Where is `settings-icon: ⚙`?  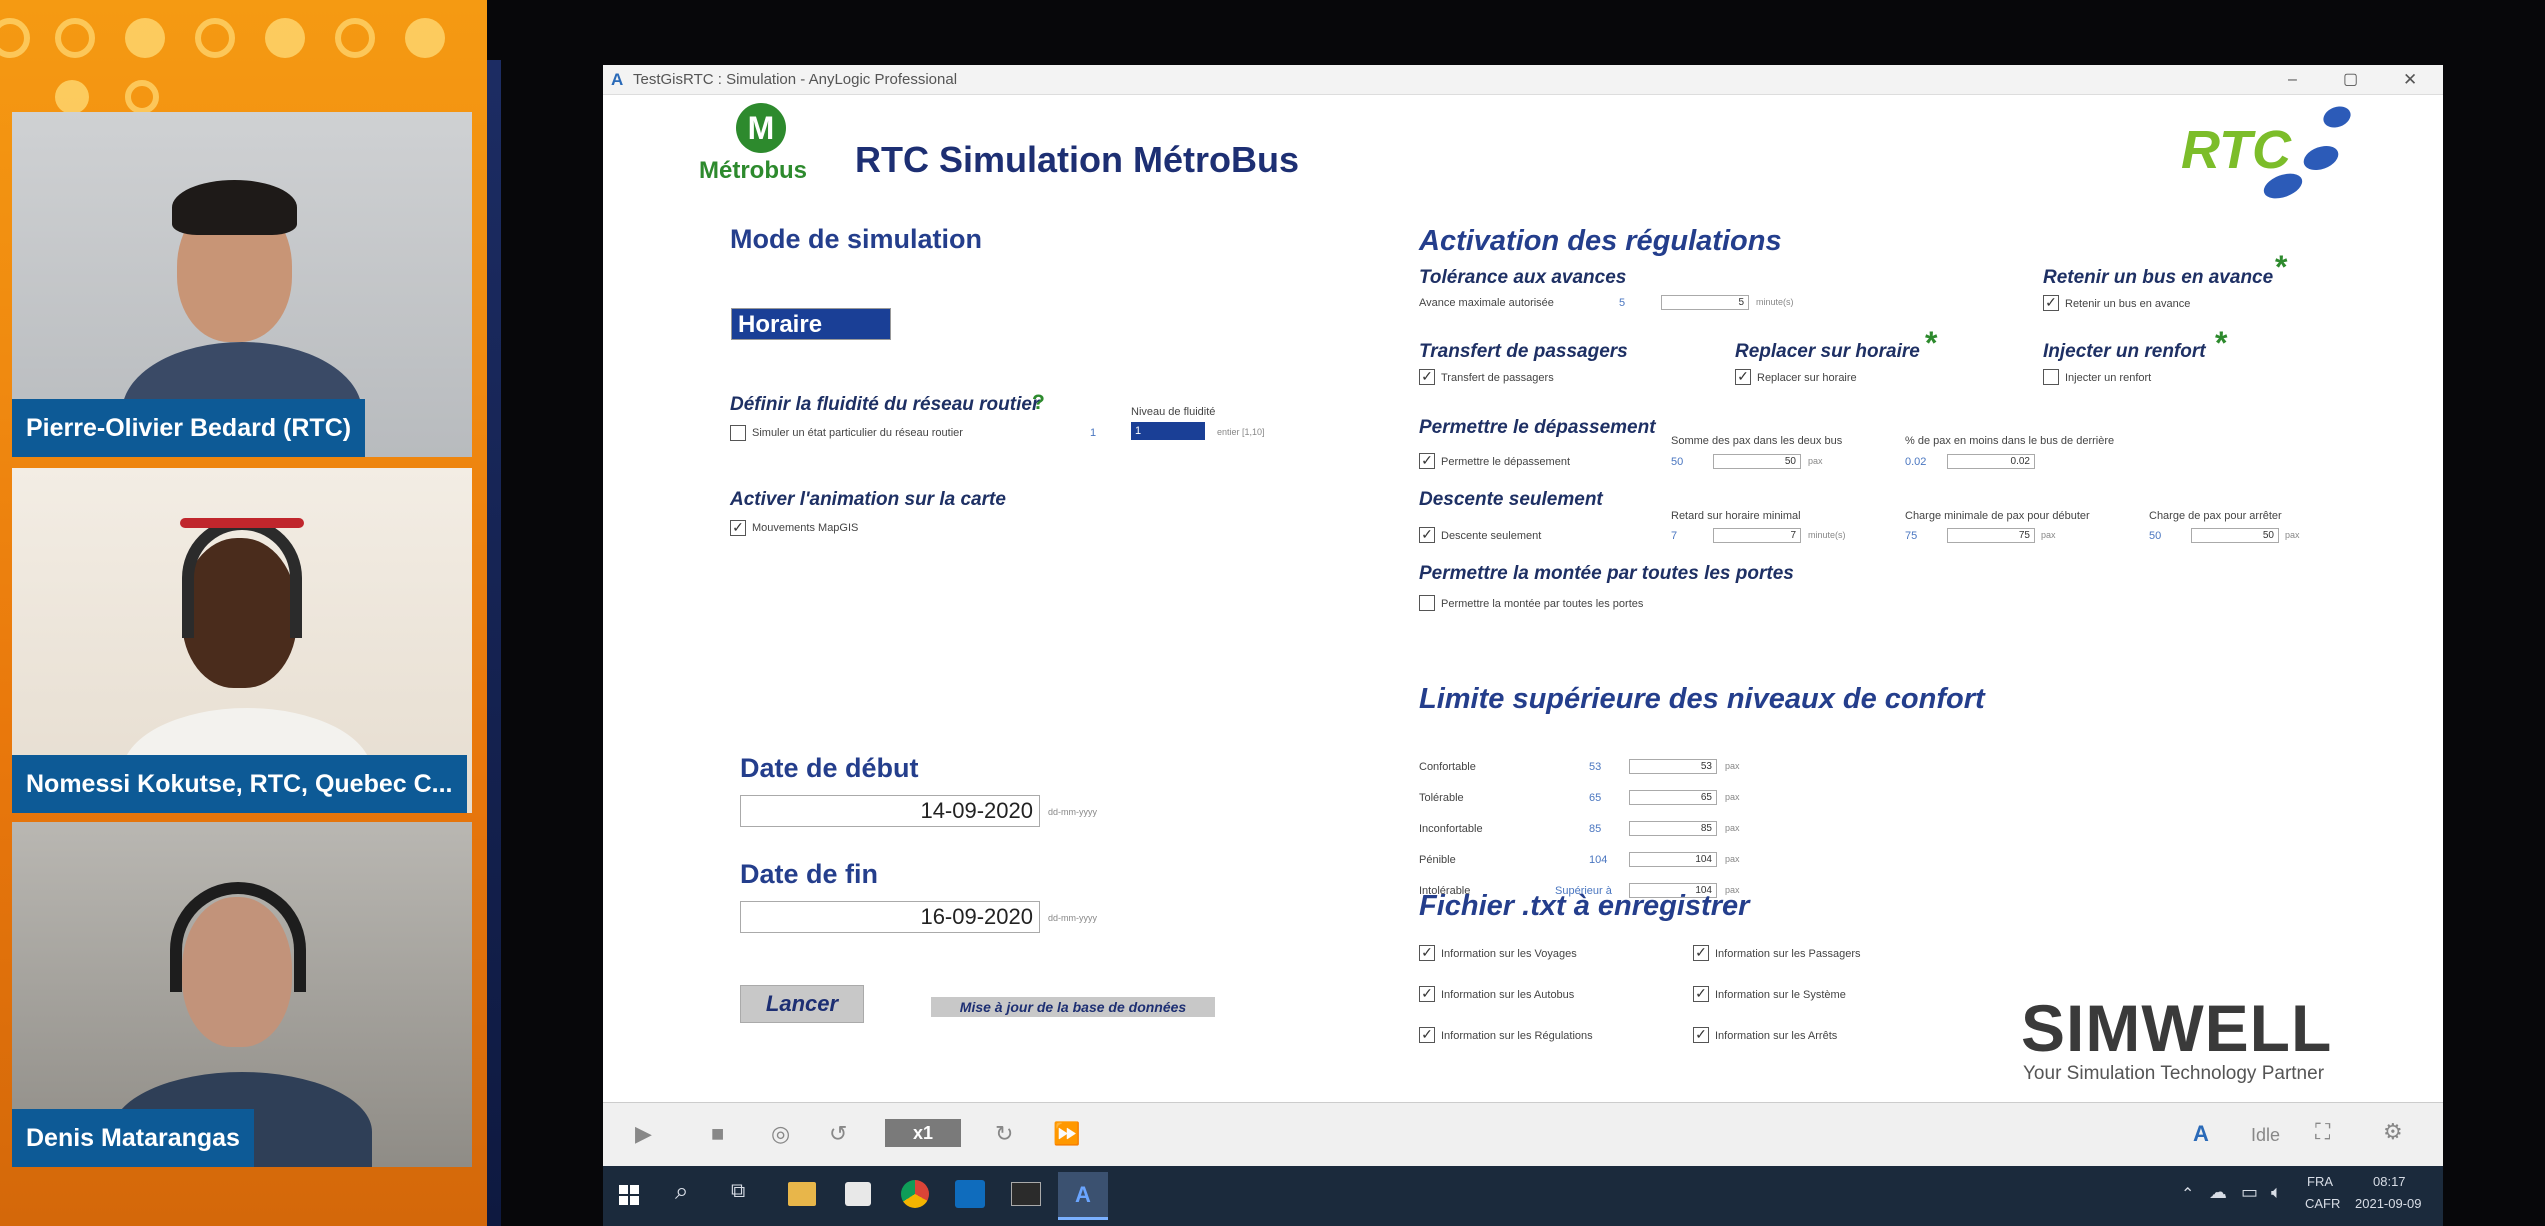 settings-icon: ⚙ is located at coordinates (2393, 1132).